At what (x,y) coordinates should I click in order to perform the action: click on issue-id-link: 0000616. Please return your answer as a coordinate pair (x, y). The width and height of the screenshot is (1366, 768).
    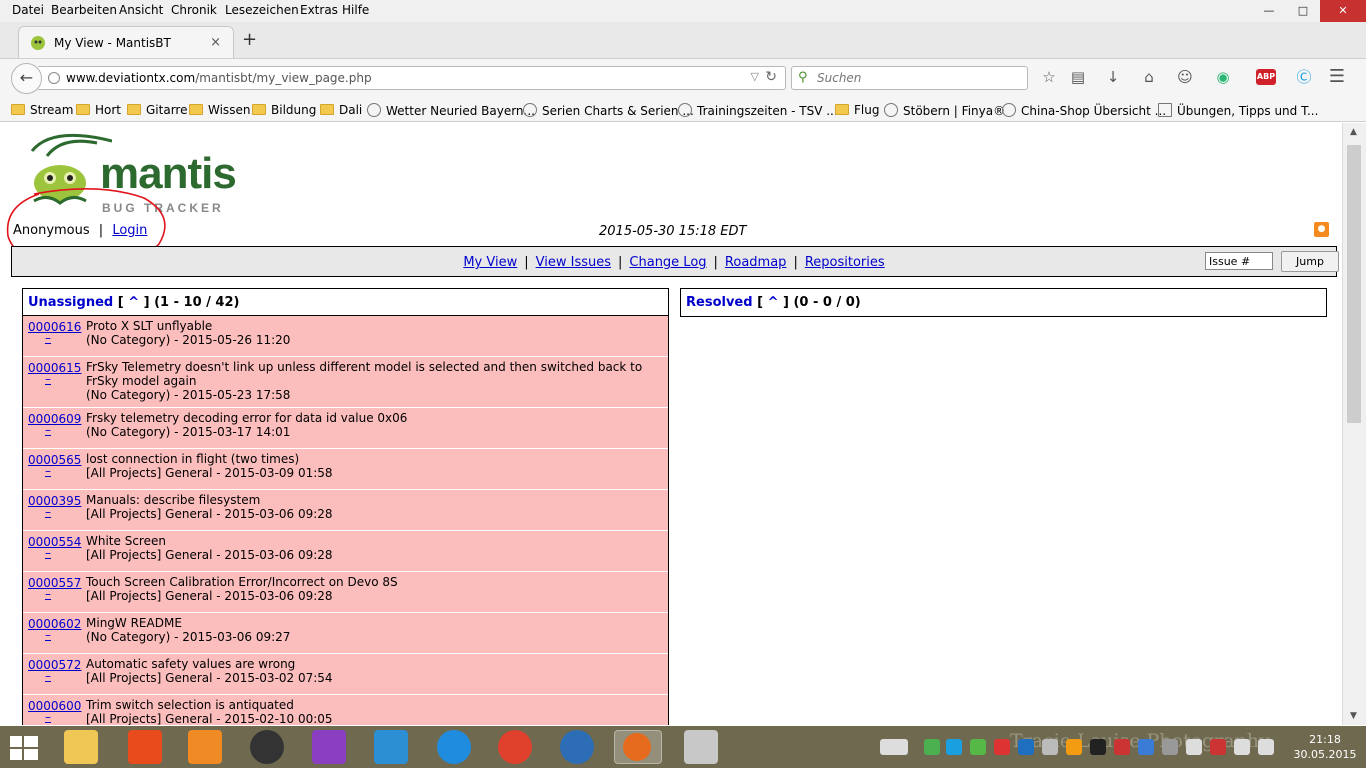
    Looking at the image, I should click on (54, 327).